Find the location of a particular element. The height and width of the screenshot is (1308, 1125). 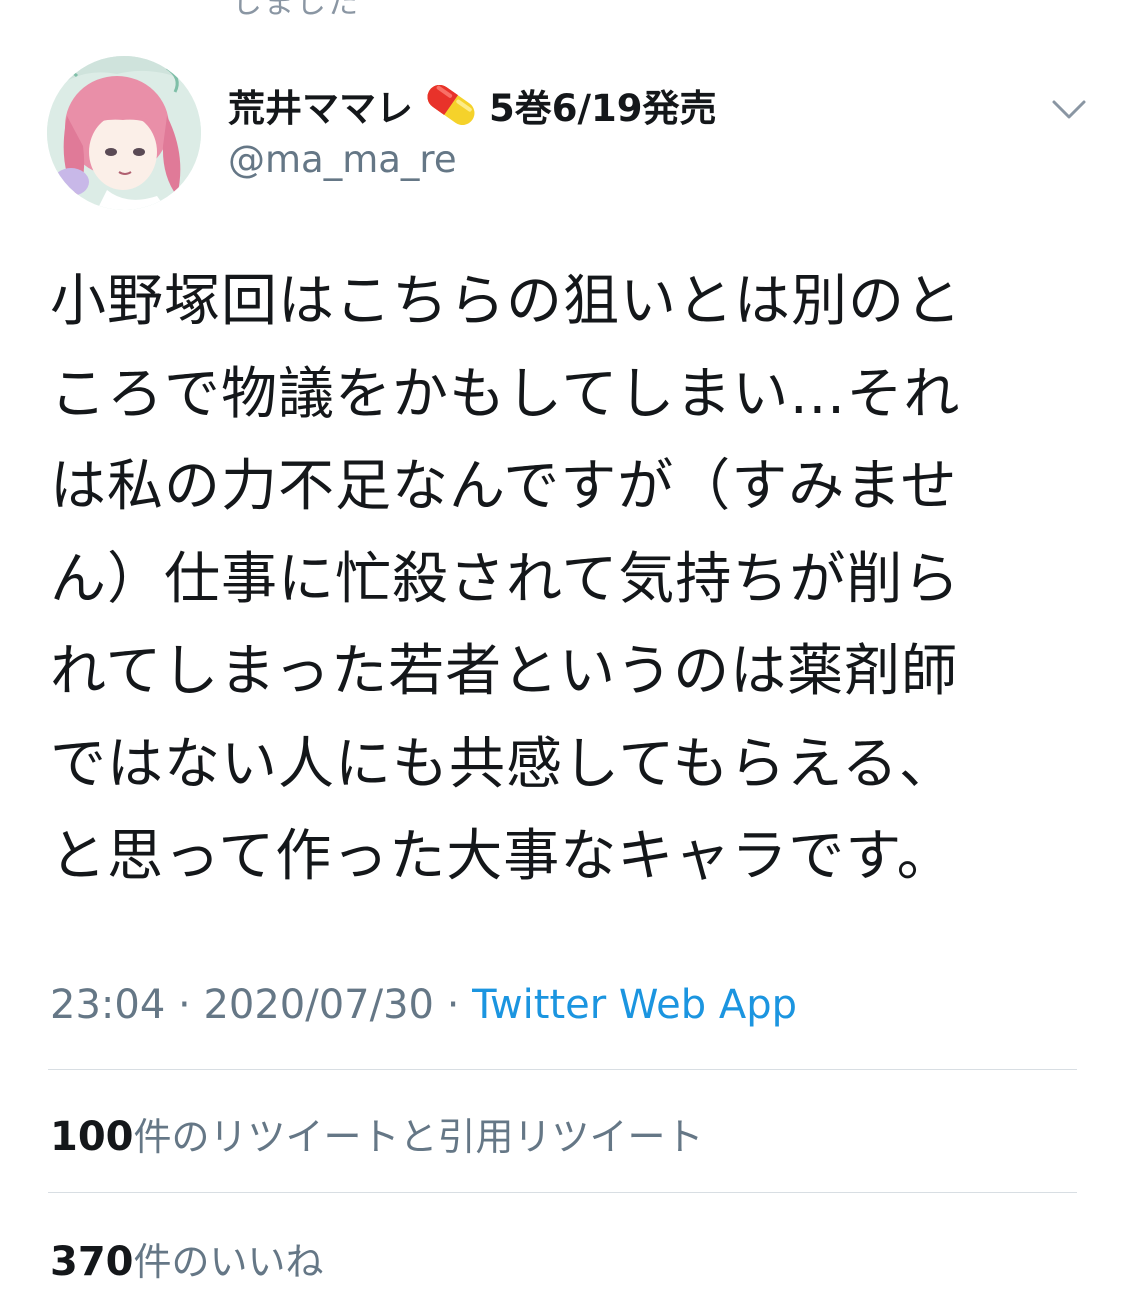

tweet-meta: 23:04 · 2020/07/30 · Twitter Web App is located at coordinates (423, 1005).